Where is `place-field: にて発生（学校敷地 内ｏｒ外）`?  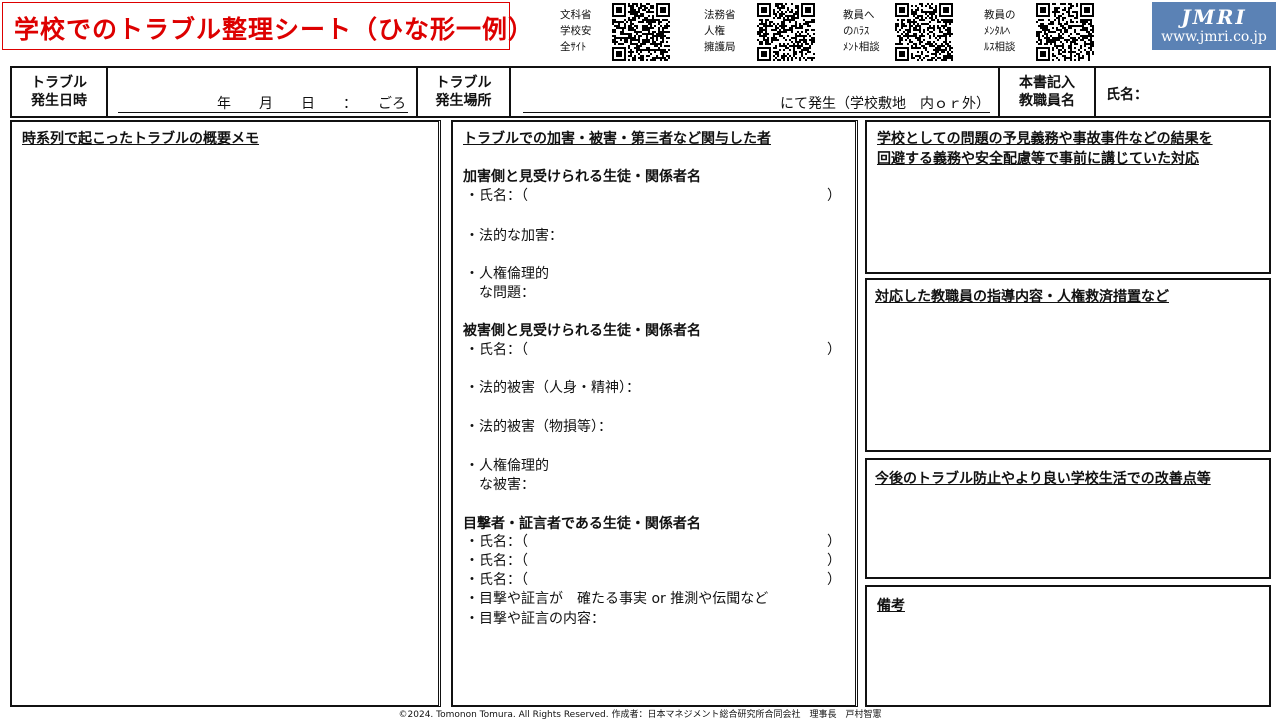
place-field: にて発生（学校敷地 内ｏｒ外） is located at coordinates (755, 92).